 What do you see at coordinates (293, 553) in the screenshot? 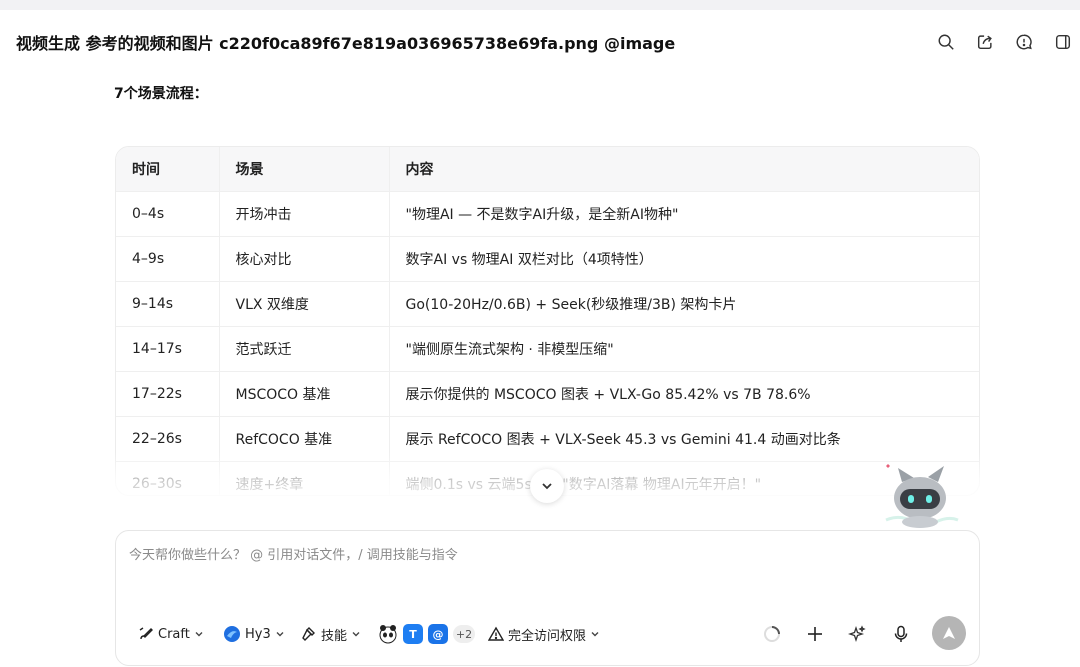
I see `composer-input: 今天帮你做些什么？ @ 引用对话文件，/ 调用技能与指令` at bounding box center [293, 553].